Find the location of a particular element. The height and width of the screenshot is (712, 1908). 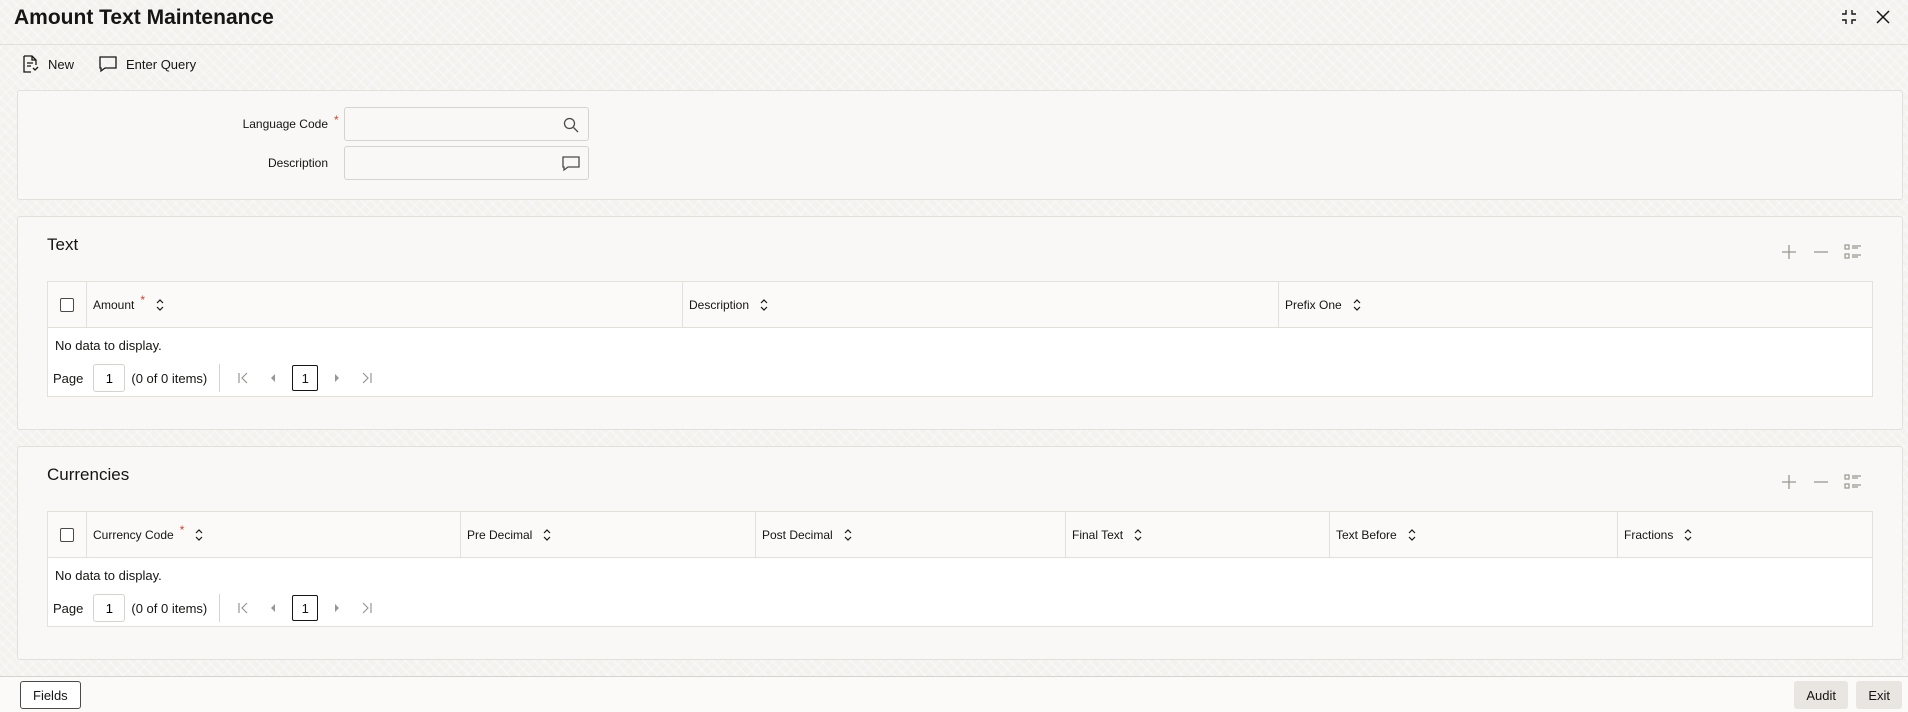

text-pager: Page (0 of 0 items) 1 is located at coordinates (214, 378).